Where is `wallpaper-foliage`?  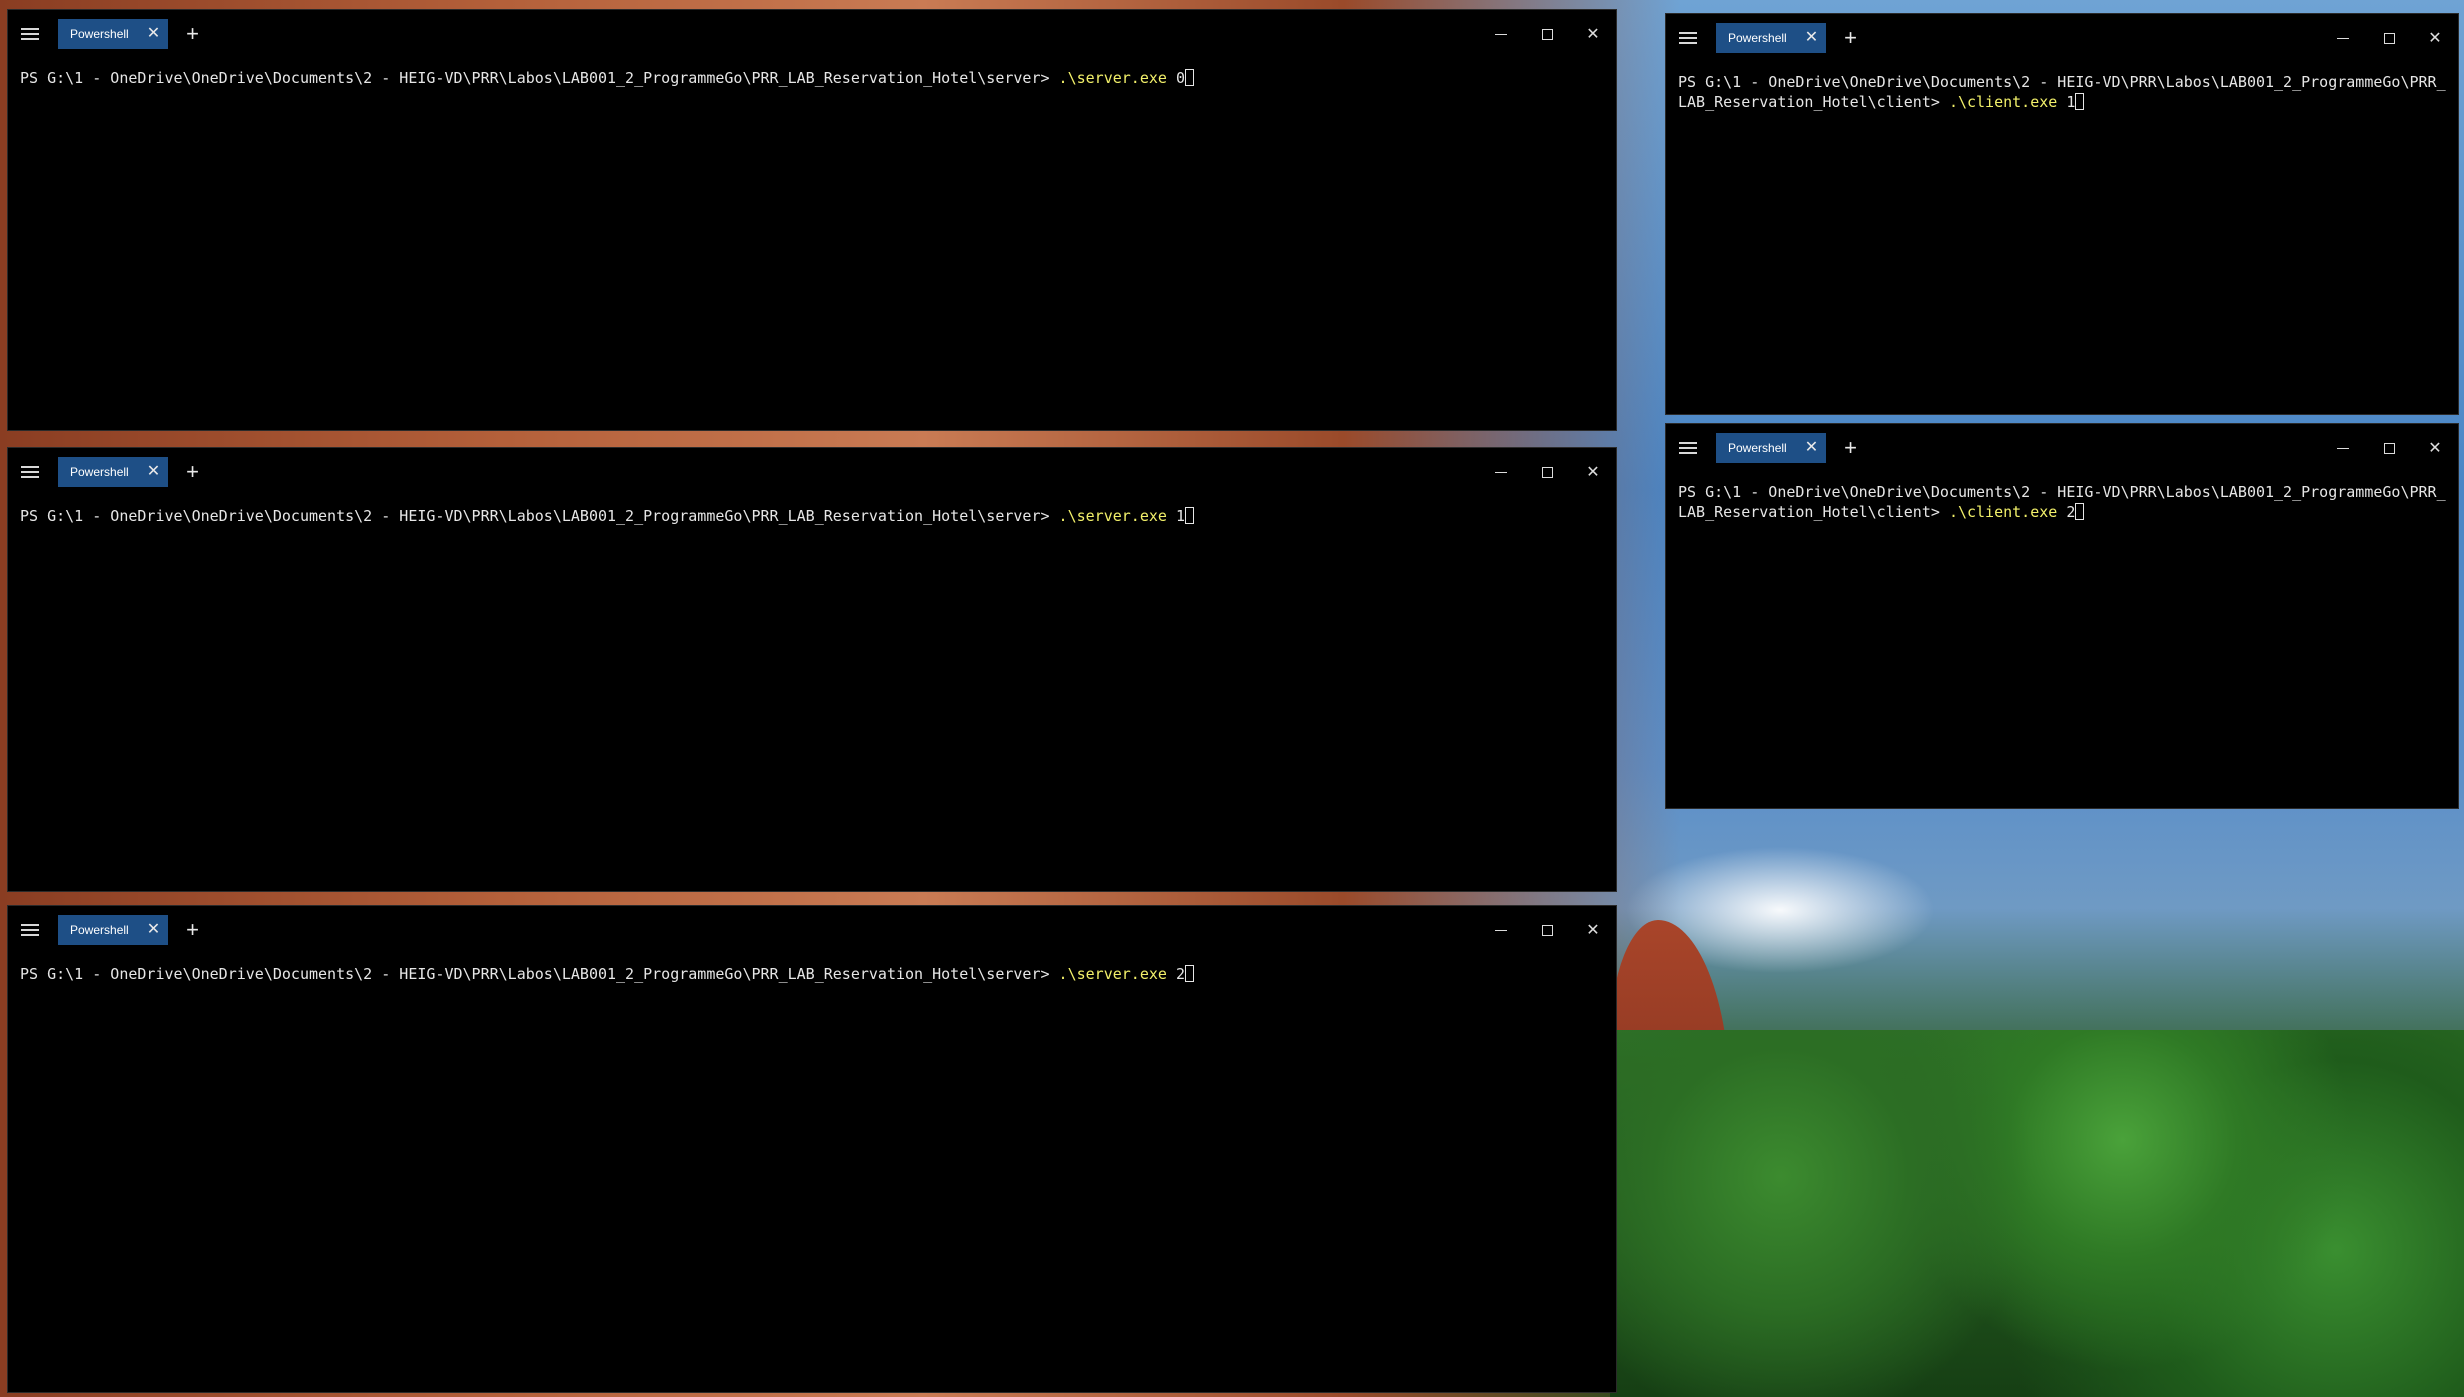 wallpaper-foliage is located at coordinates (2037, 1213).